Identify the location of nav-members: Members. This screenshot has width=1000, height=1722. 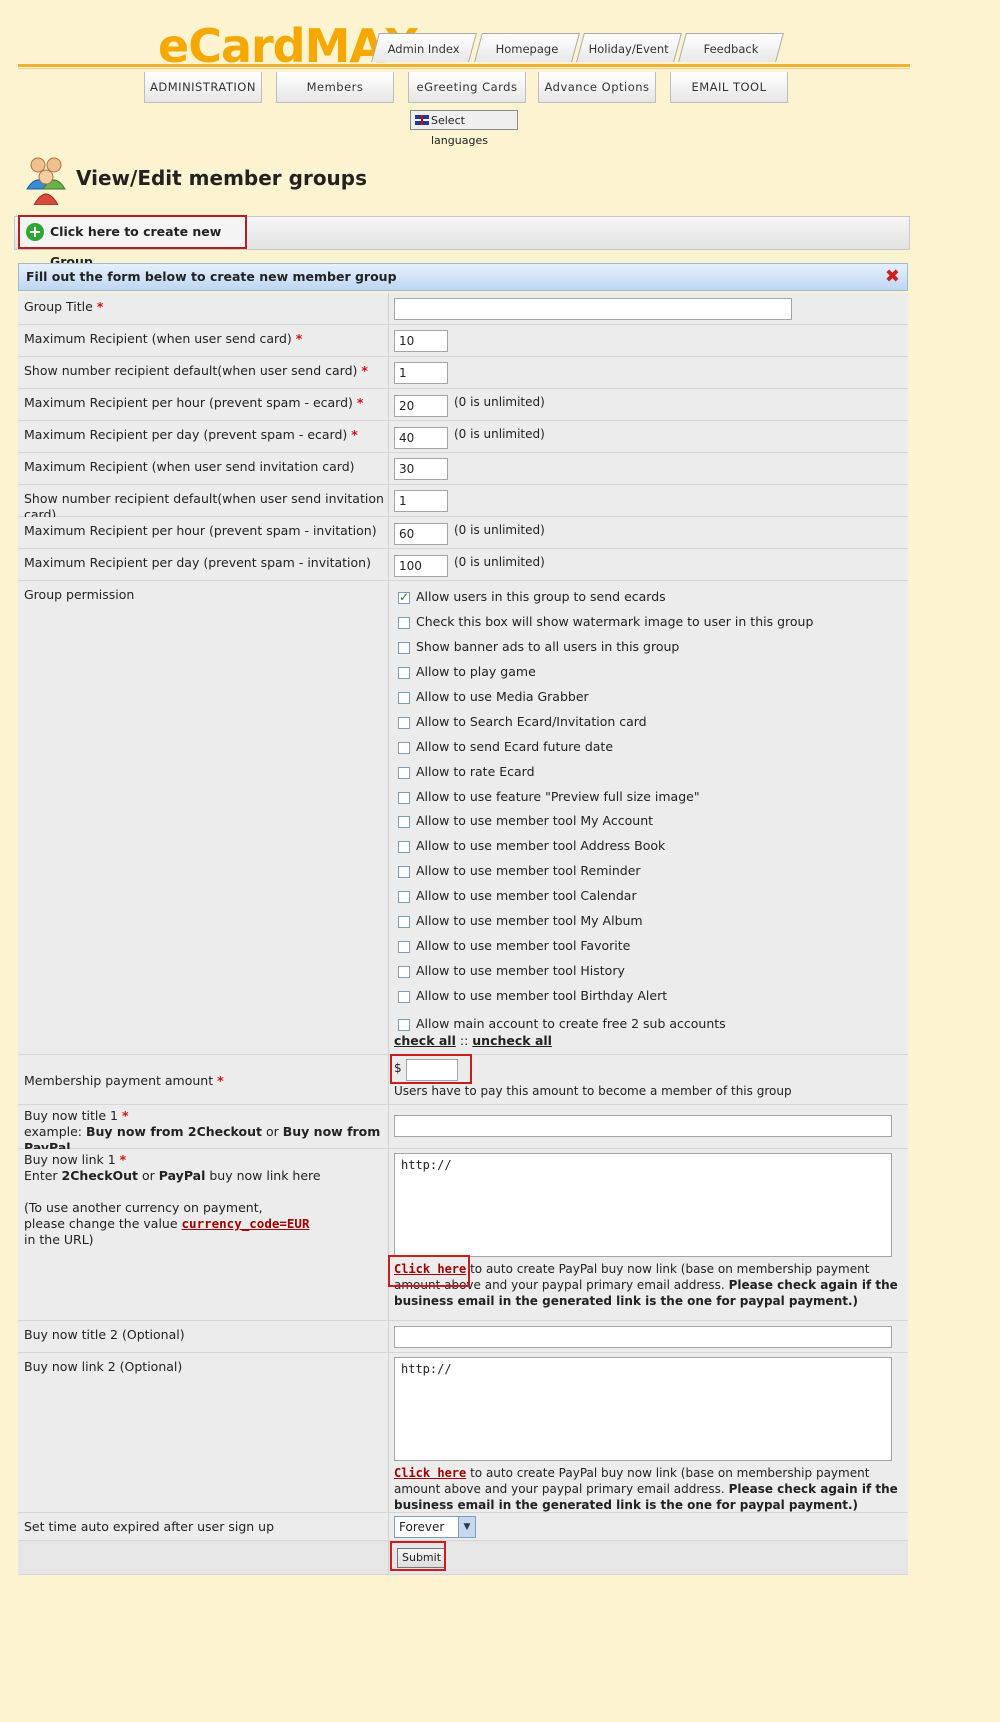
(335, 87).